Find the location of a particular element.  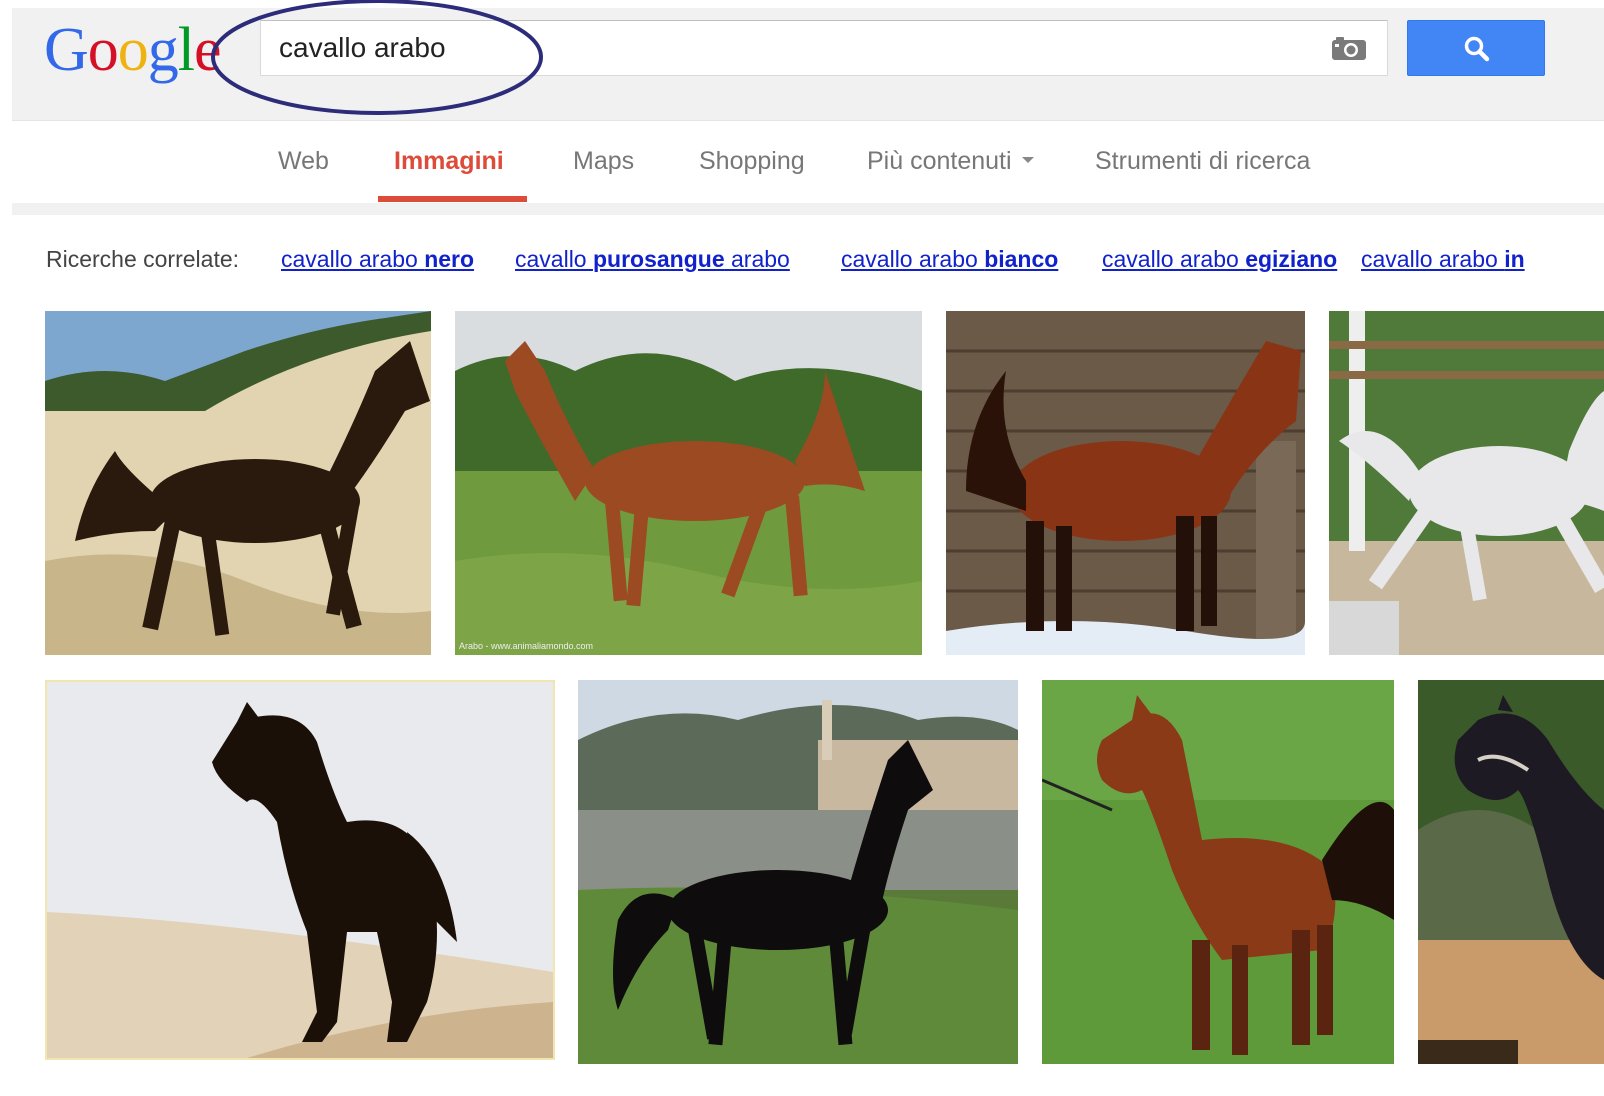

related-link-purosangue: cavallo purosangue arabo is located at coordinates (652, 259).